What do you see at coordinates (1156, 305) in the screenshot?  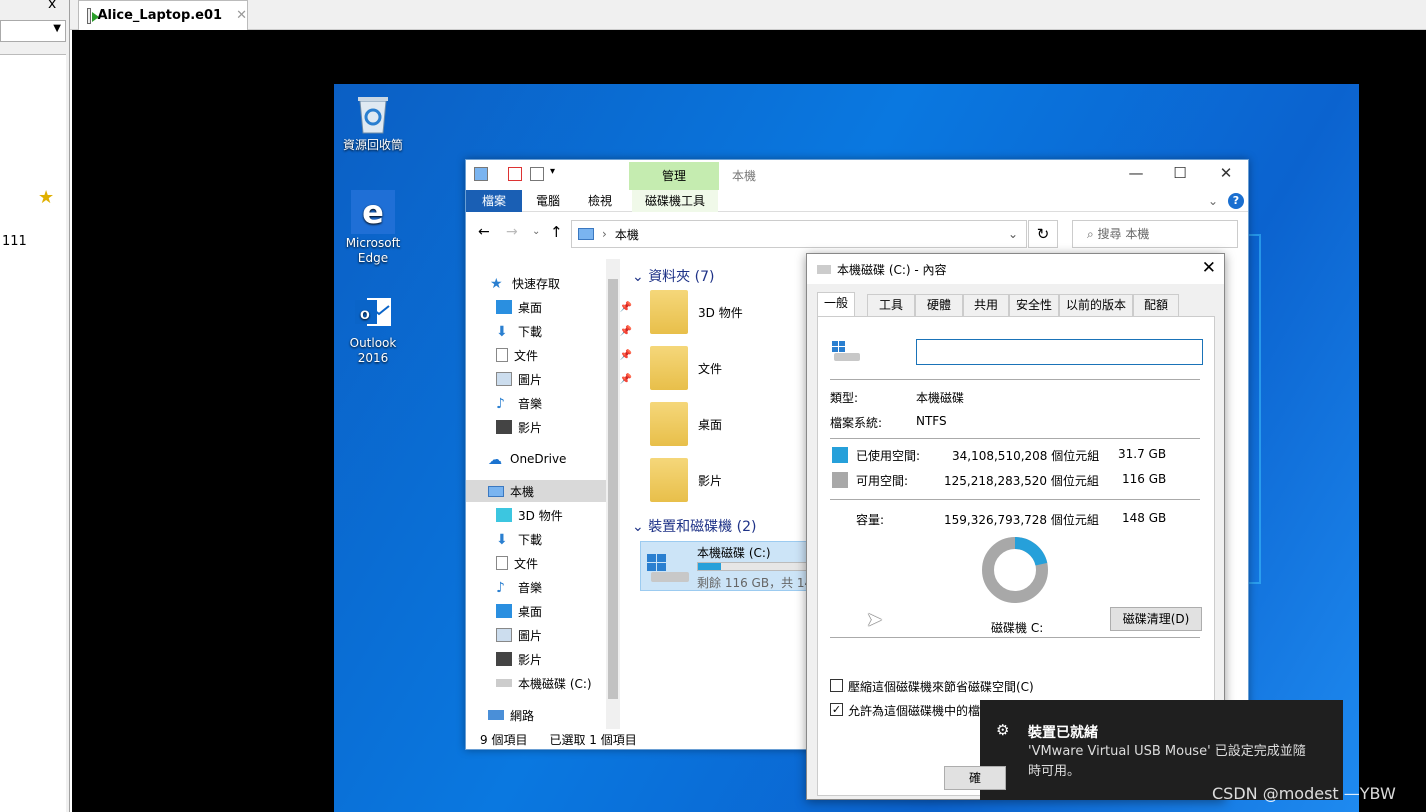 I see `tab-quota: 配額` at bounding box center [1156, 305].